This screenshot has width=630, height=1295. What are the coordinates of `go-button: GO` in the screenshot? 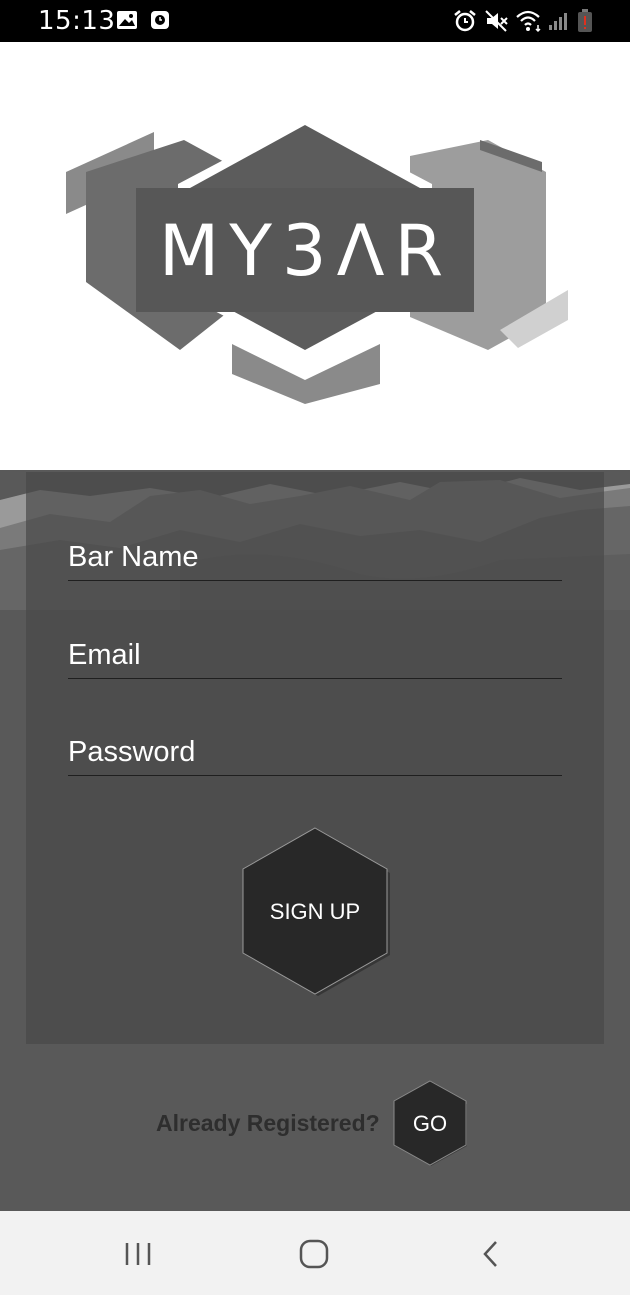 It's located at (430, 1124).